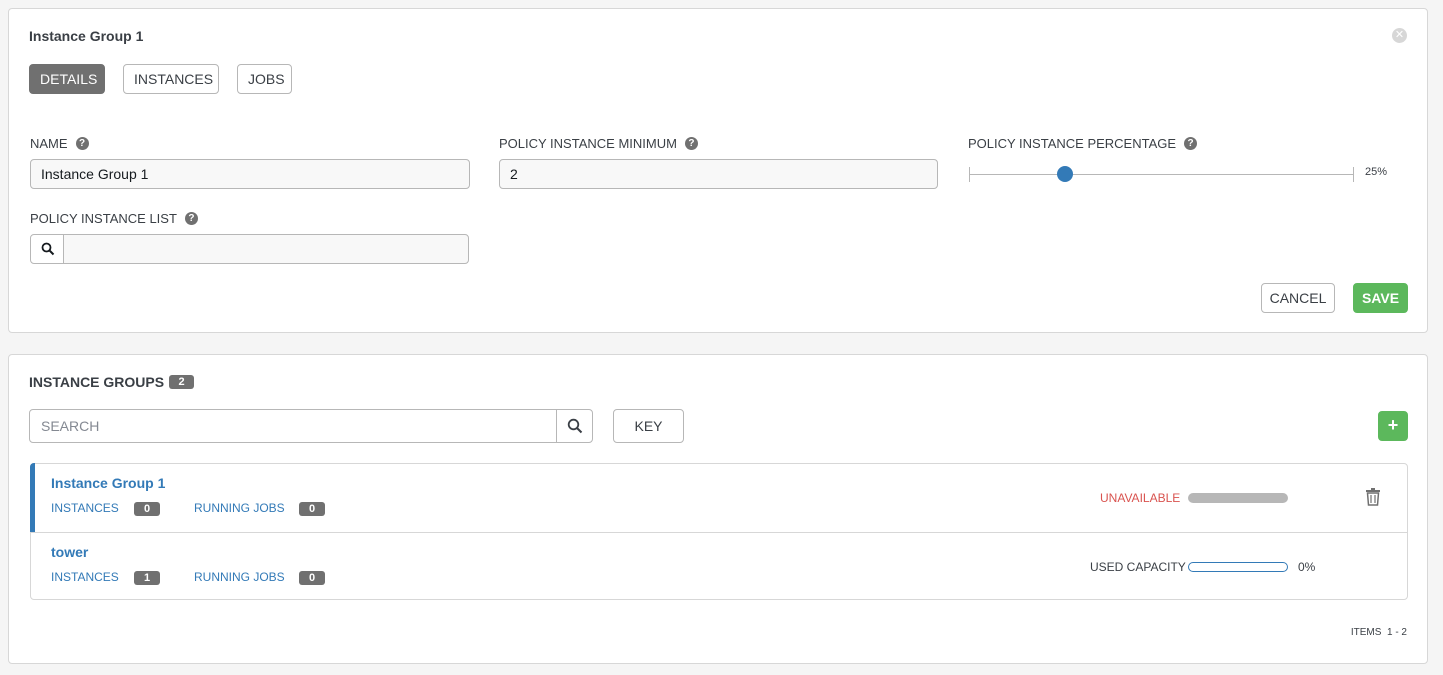 This screenshot has height=675, width=1443. What do you see at coordinates (1307, 567) in the screenshot?
I see `capacity-percent: 0%` at bounding box center [1307, 567].